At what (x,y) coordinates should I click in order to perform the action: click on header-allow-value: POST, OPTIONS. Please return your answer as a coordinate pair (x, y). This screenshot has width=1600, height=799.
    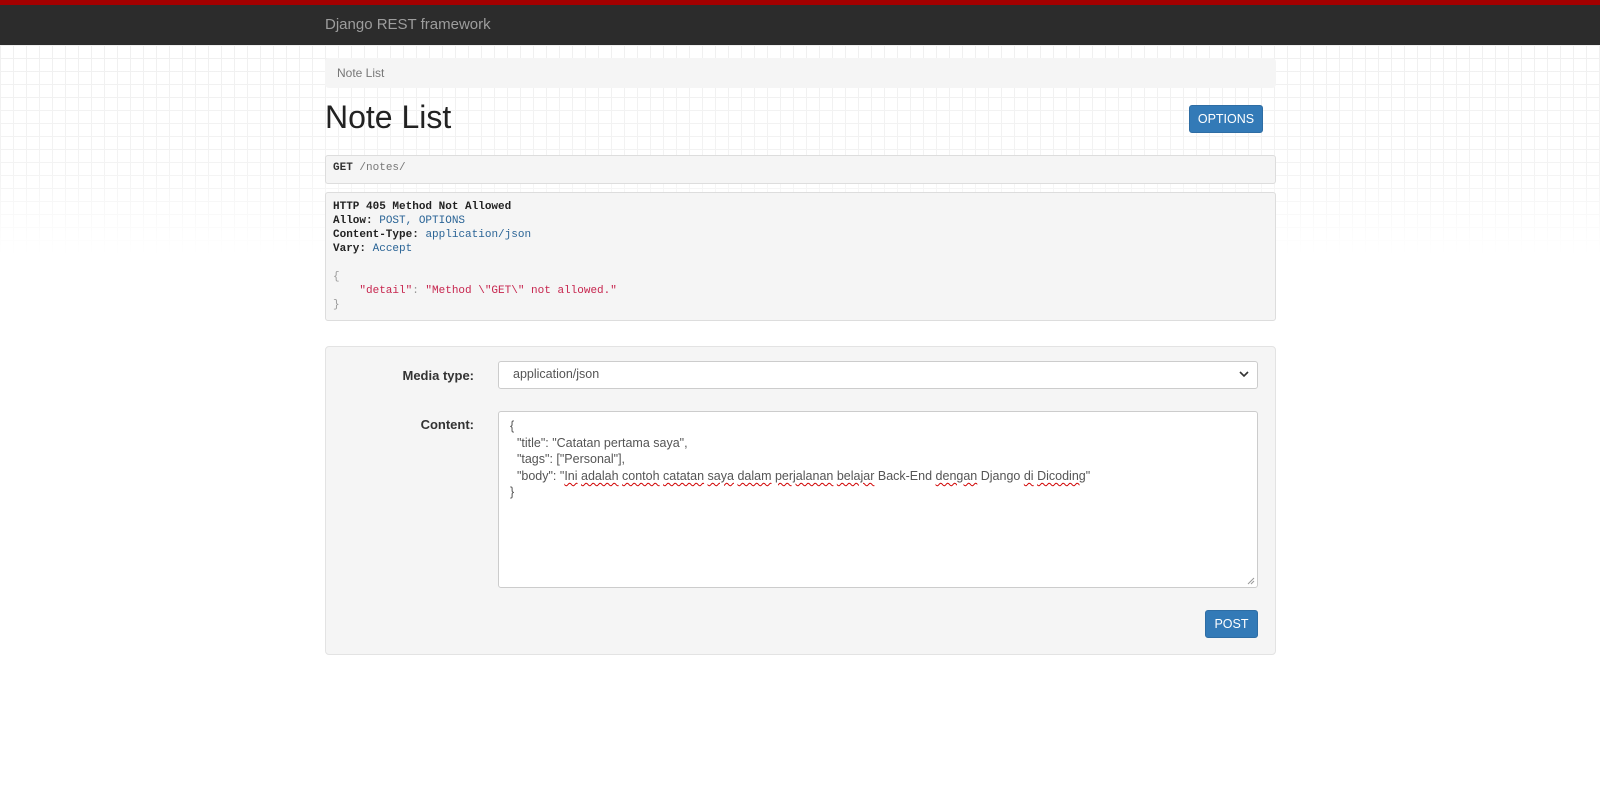
    Looking at the image, I should click on (422, 221).